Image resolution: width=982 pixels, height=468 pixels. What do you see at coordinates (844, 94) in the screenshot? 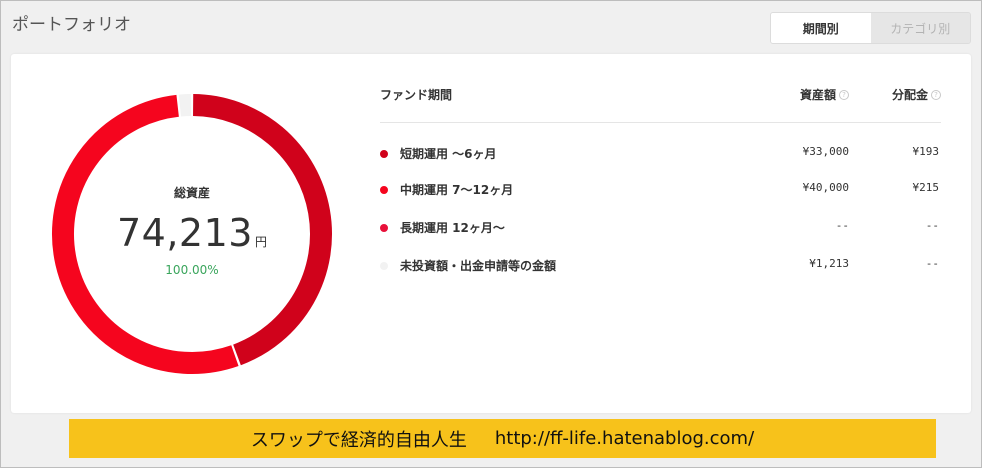
I see `assets-help-icon: ?` at bounding box center [844, 94].